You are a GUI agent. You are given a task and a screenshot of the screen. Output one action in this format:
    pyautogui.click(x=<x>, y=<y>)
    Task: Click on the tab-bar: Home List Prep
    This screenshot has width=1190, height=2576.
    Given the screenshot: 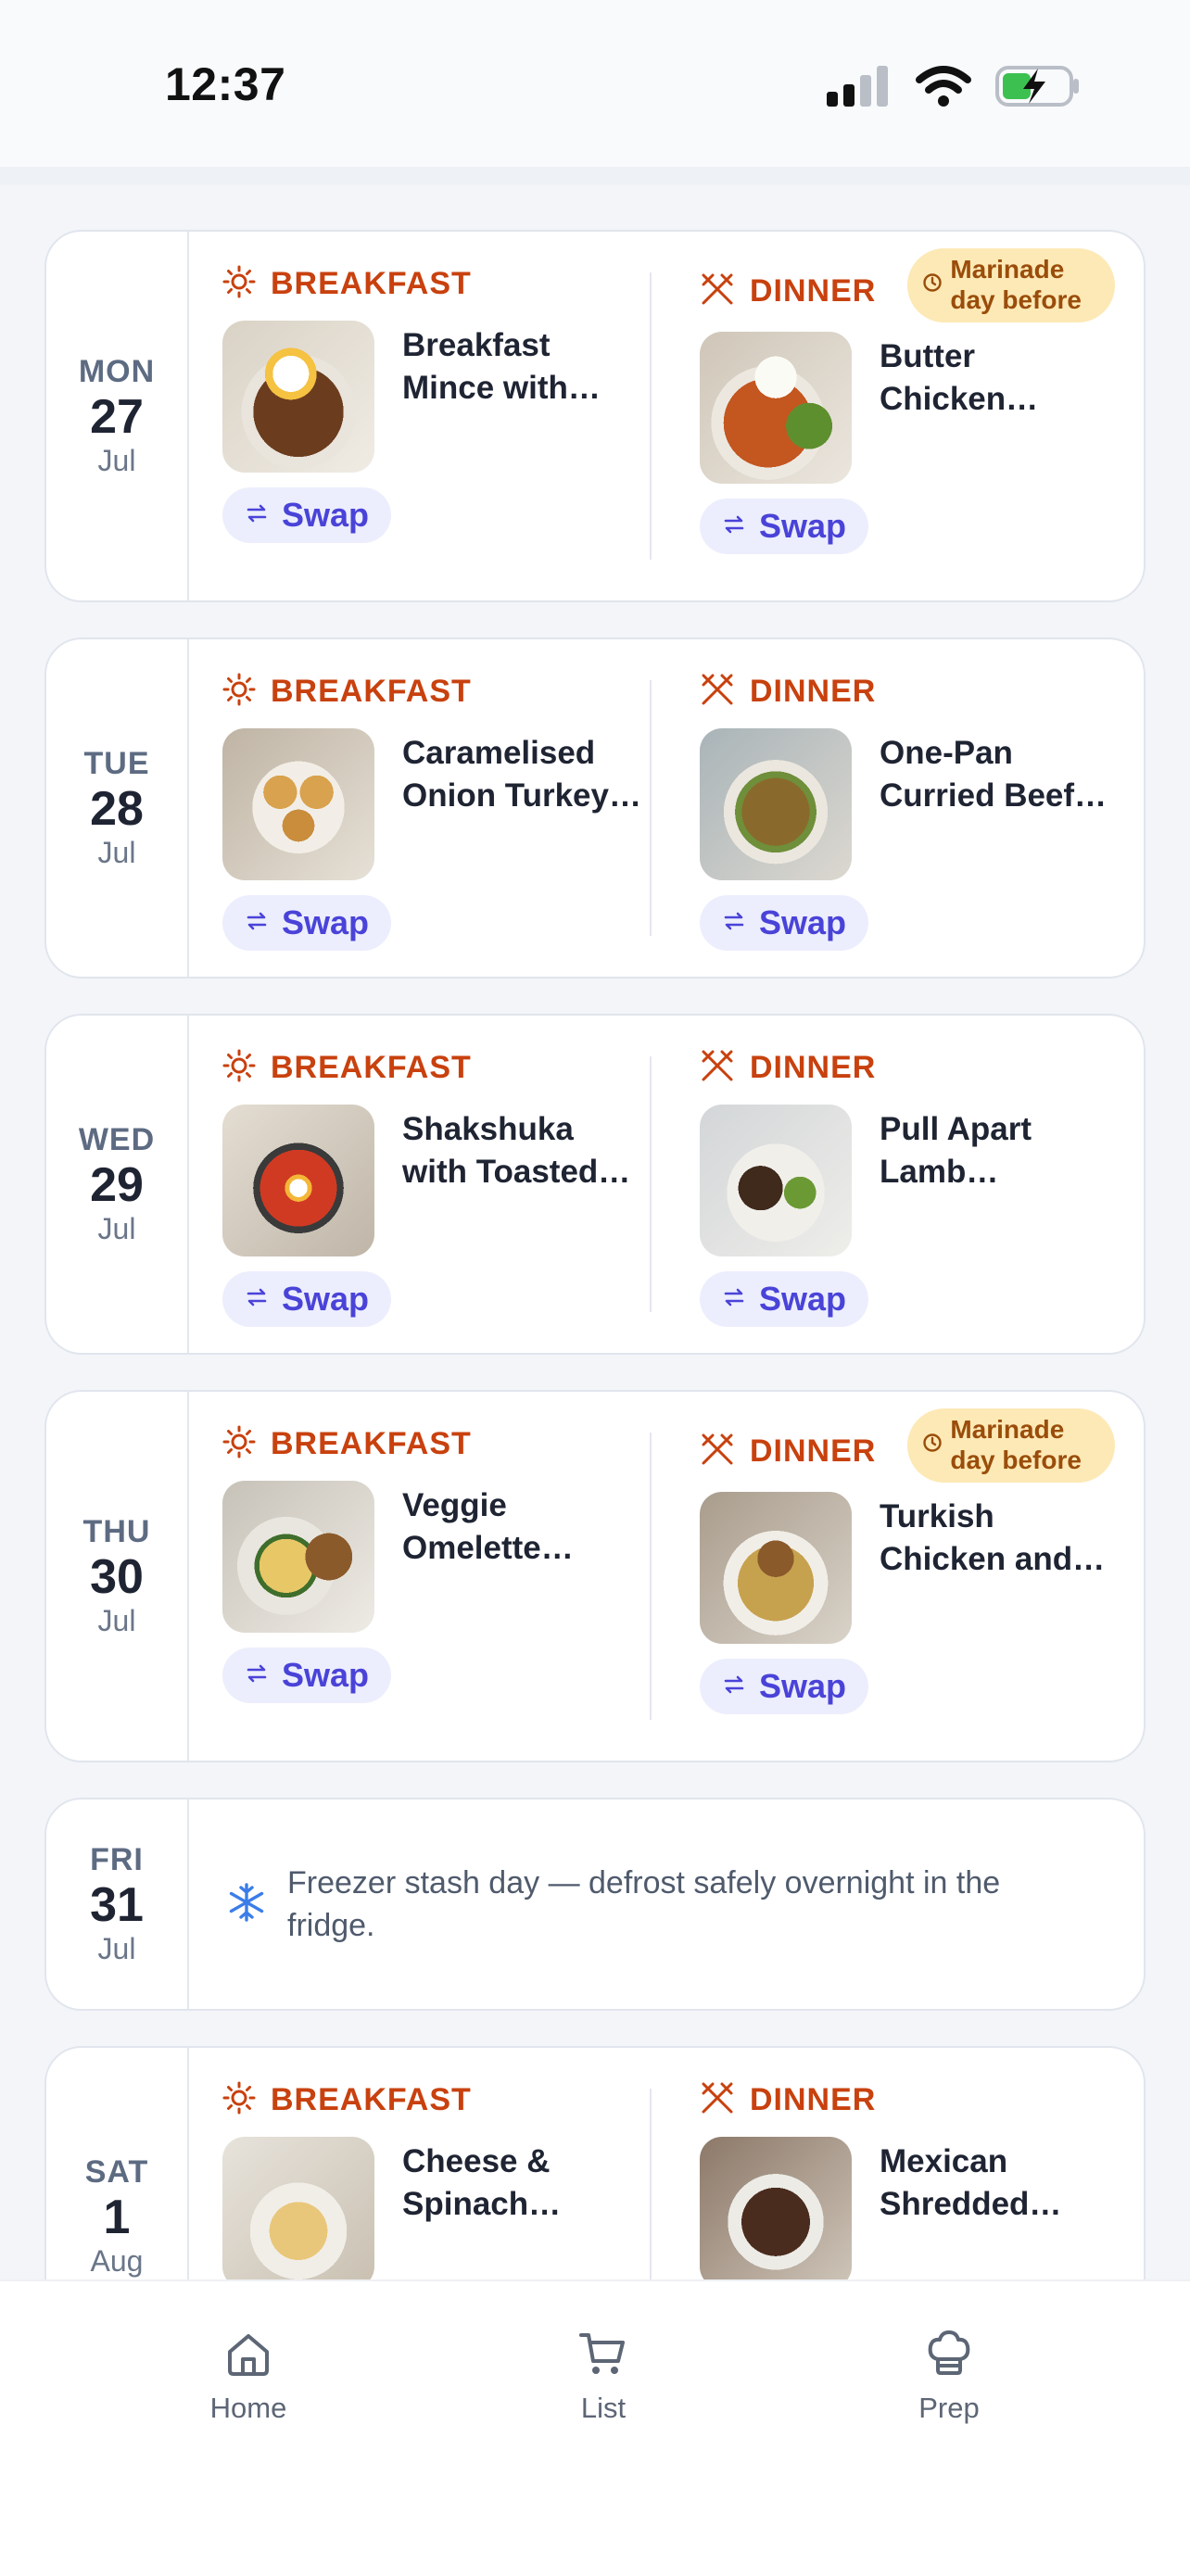 What is the action you would take?
    pyautogui.click(x=595, y=2427)
    